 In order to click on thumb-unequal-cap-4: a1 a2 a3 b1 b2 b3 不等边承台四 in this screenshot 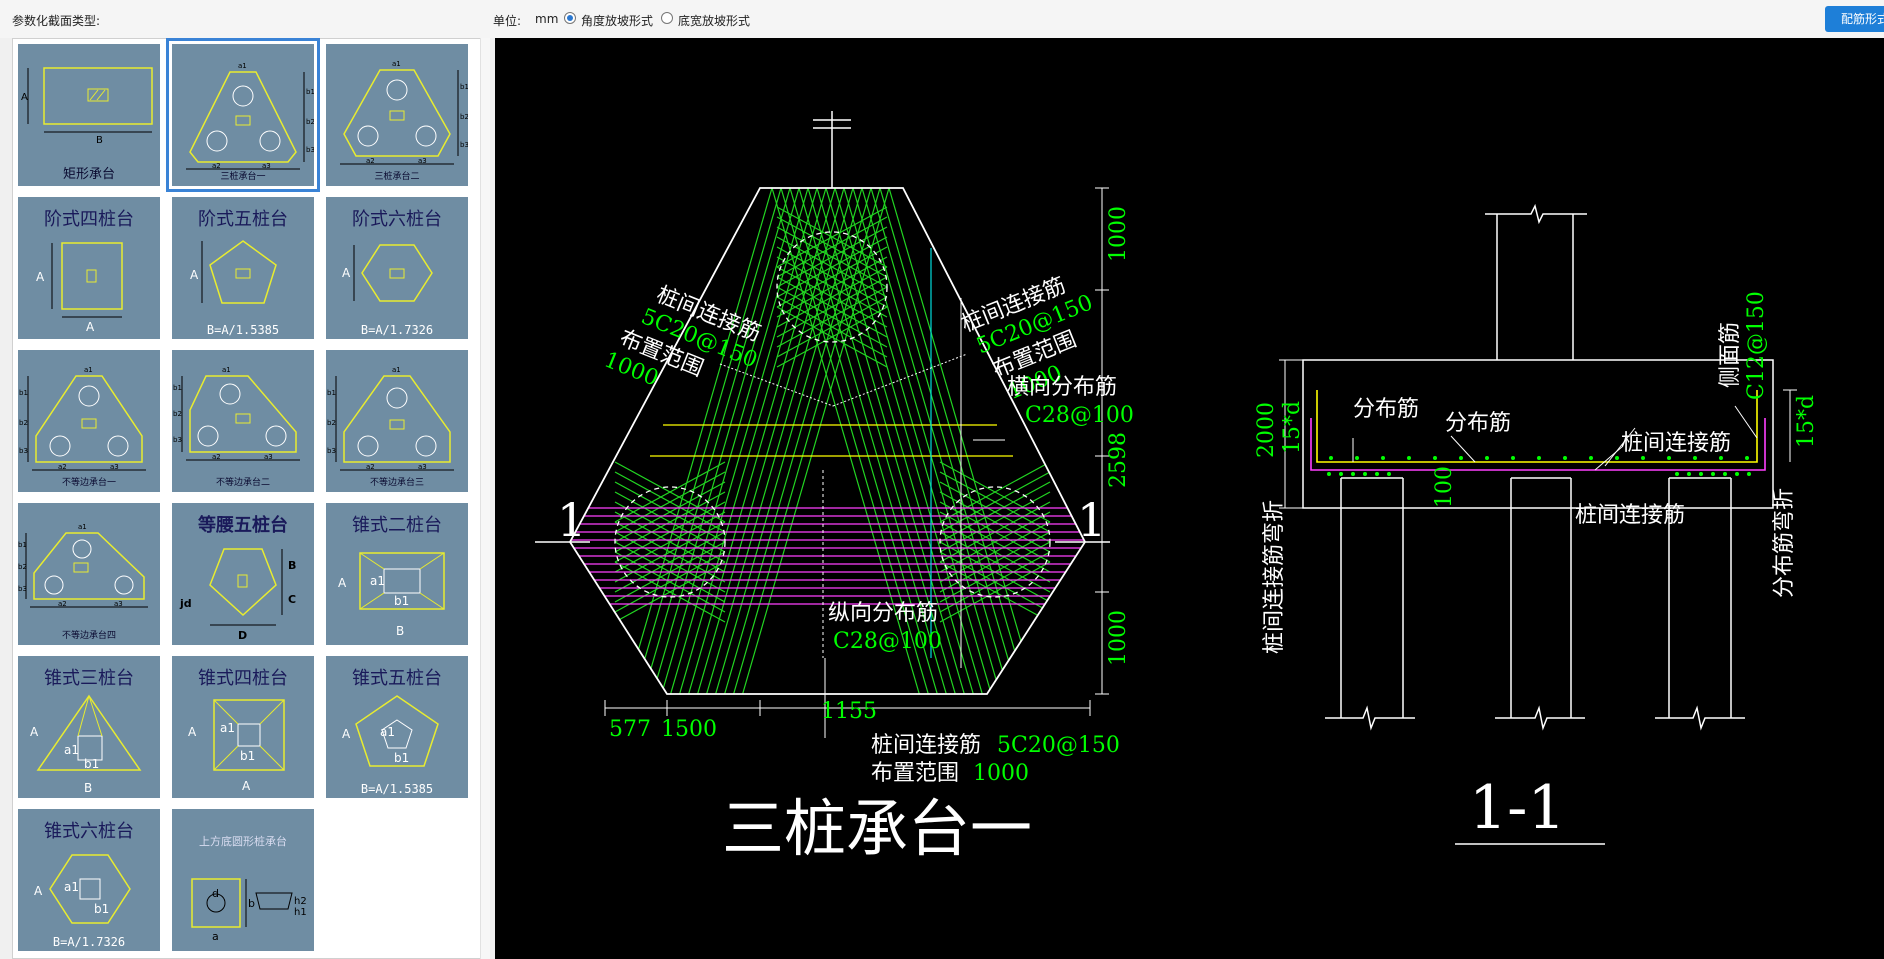, I will do `click(89, 574)`.